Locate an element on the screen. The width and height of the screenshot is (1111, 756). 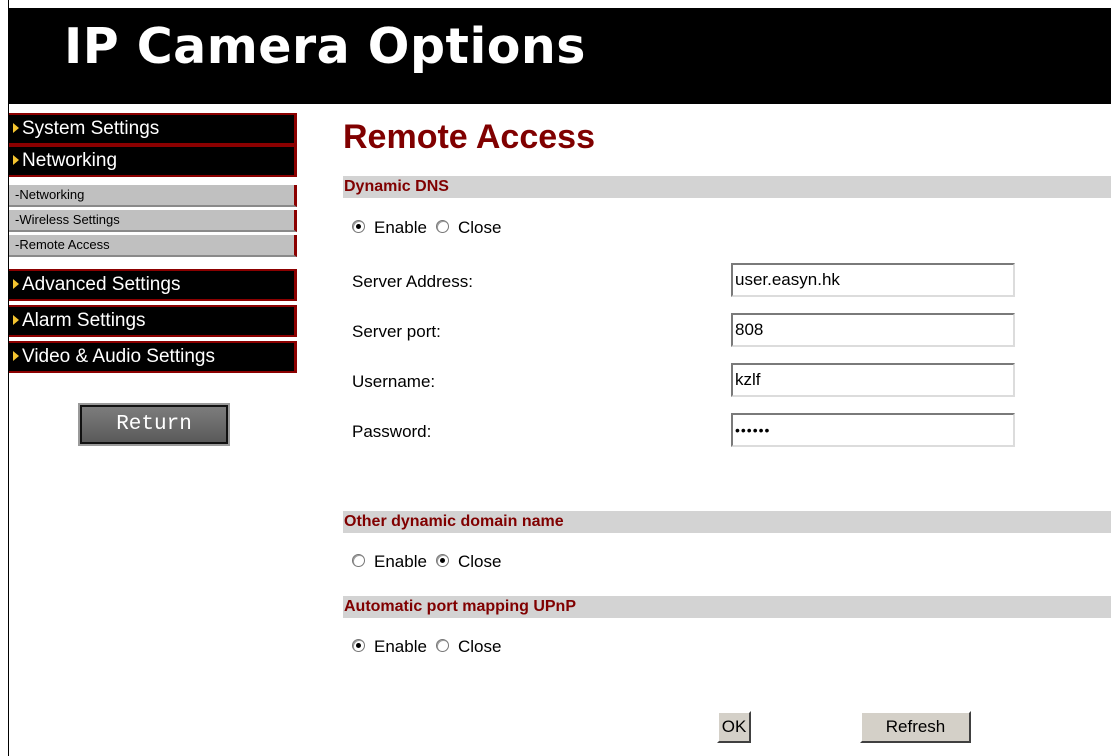
header-banner: IP Camera Options is located at coordinates (559, 56).